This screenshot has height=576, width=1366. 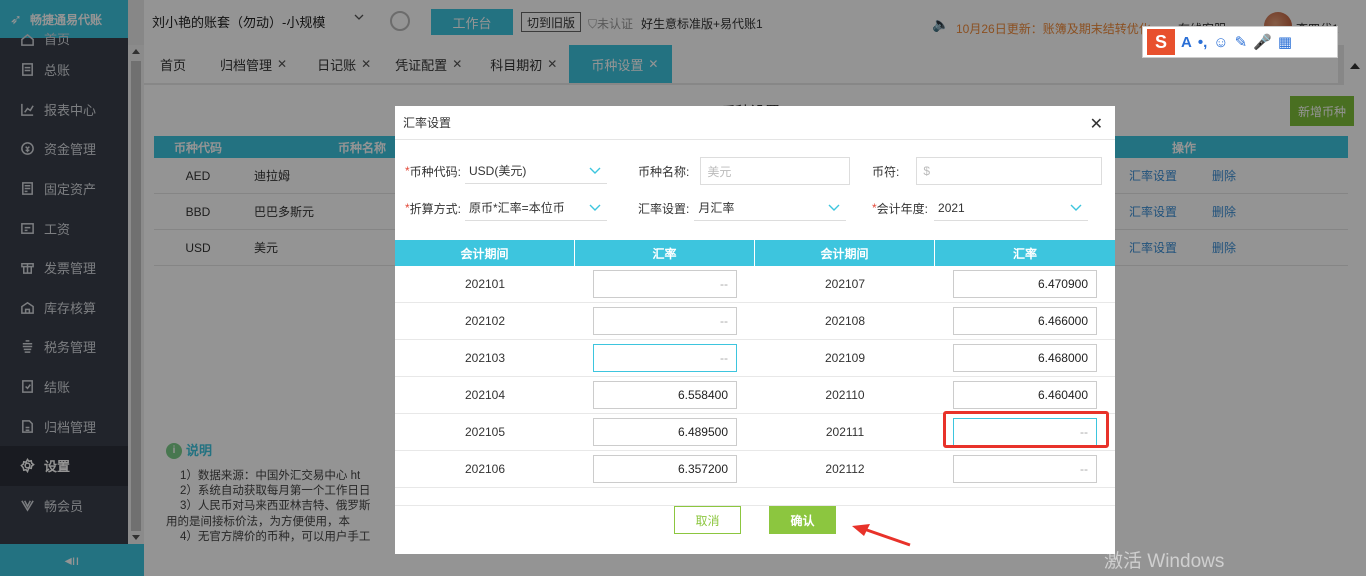 I want to click on field-label: 会计年度:, so click(x=902, y=208).